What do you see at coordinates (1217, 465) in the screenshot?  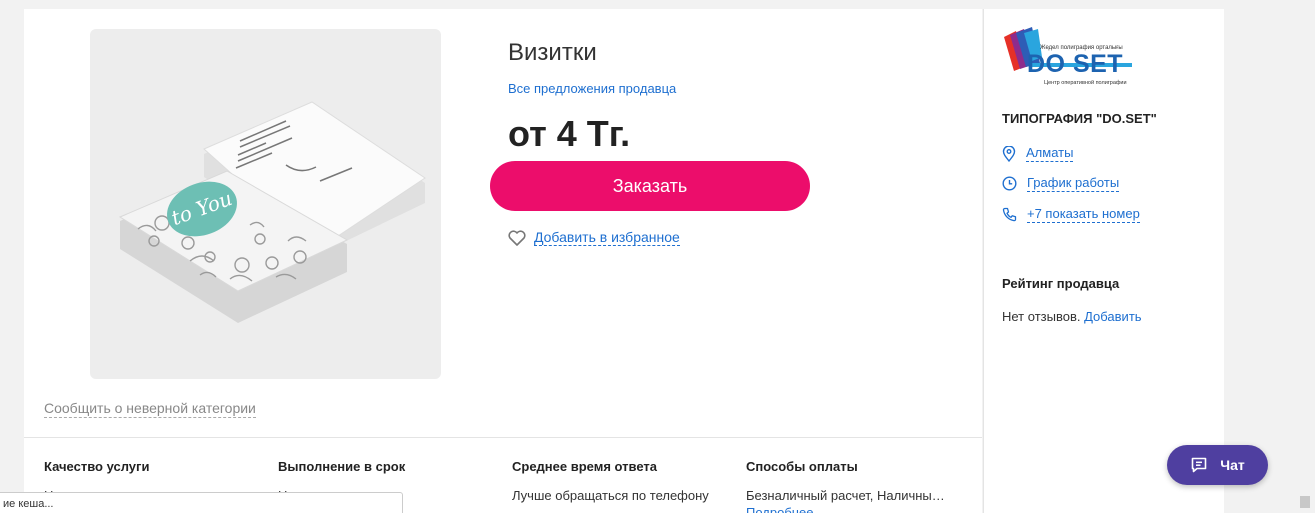 I see `chat-button: Чат` at bounding box center [1217, 465].